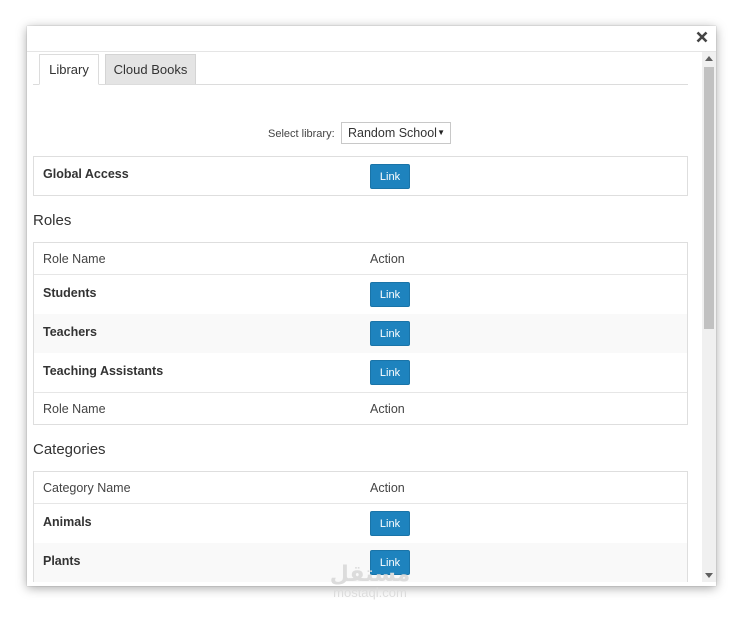 This screenshot has height=617, width=743. What do you see at coordinates (70, 293) in the screenshot?
I see `role-name: Students` at bounding box center [70, 293].